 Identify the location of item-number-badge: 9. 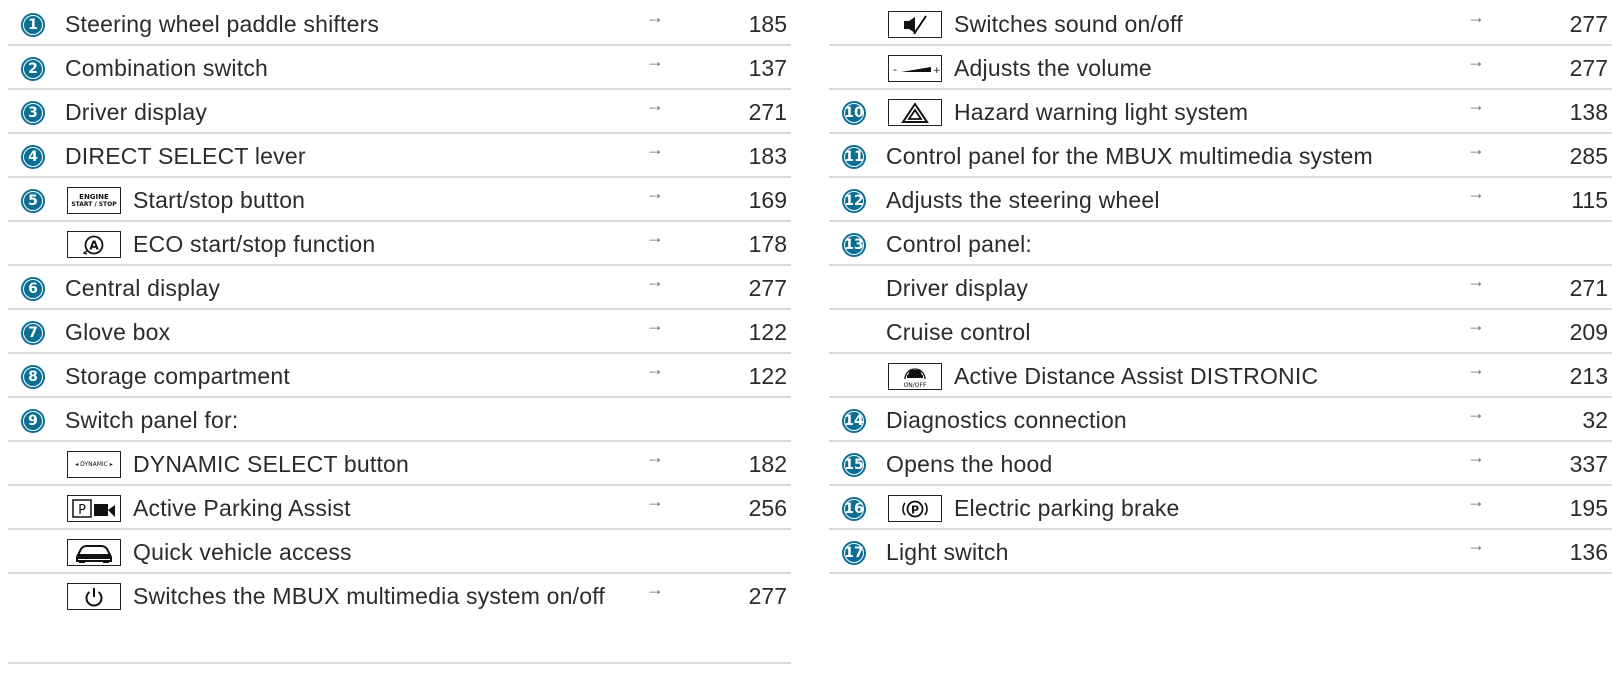
(33, 421).